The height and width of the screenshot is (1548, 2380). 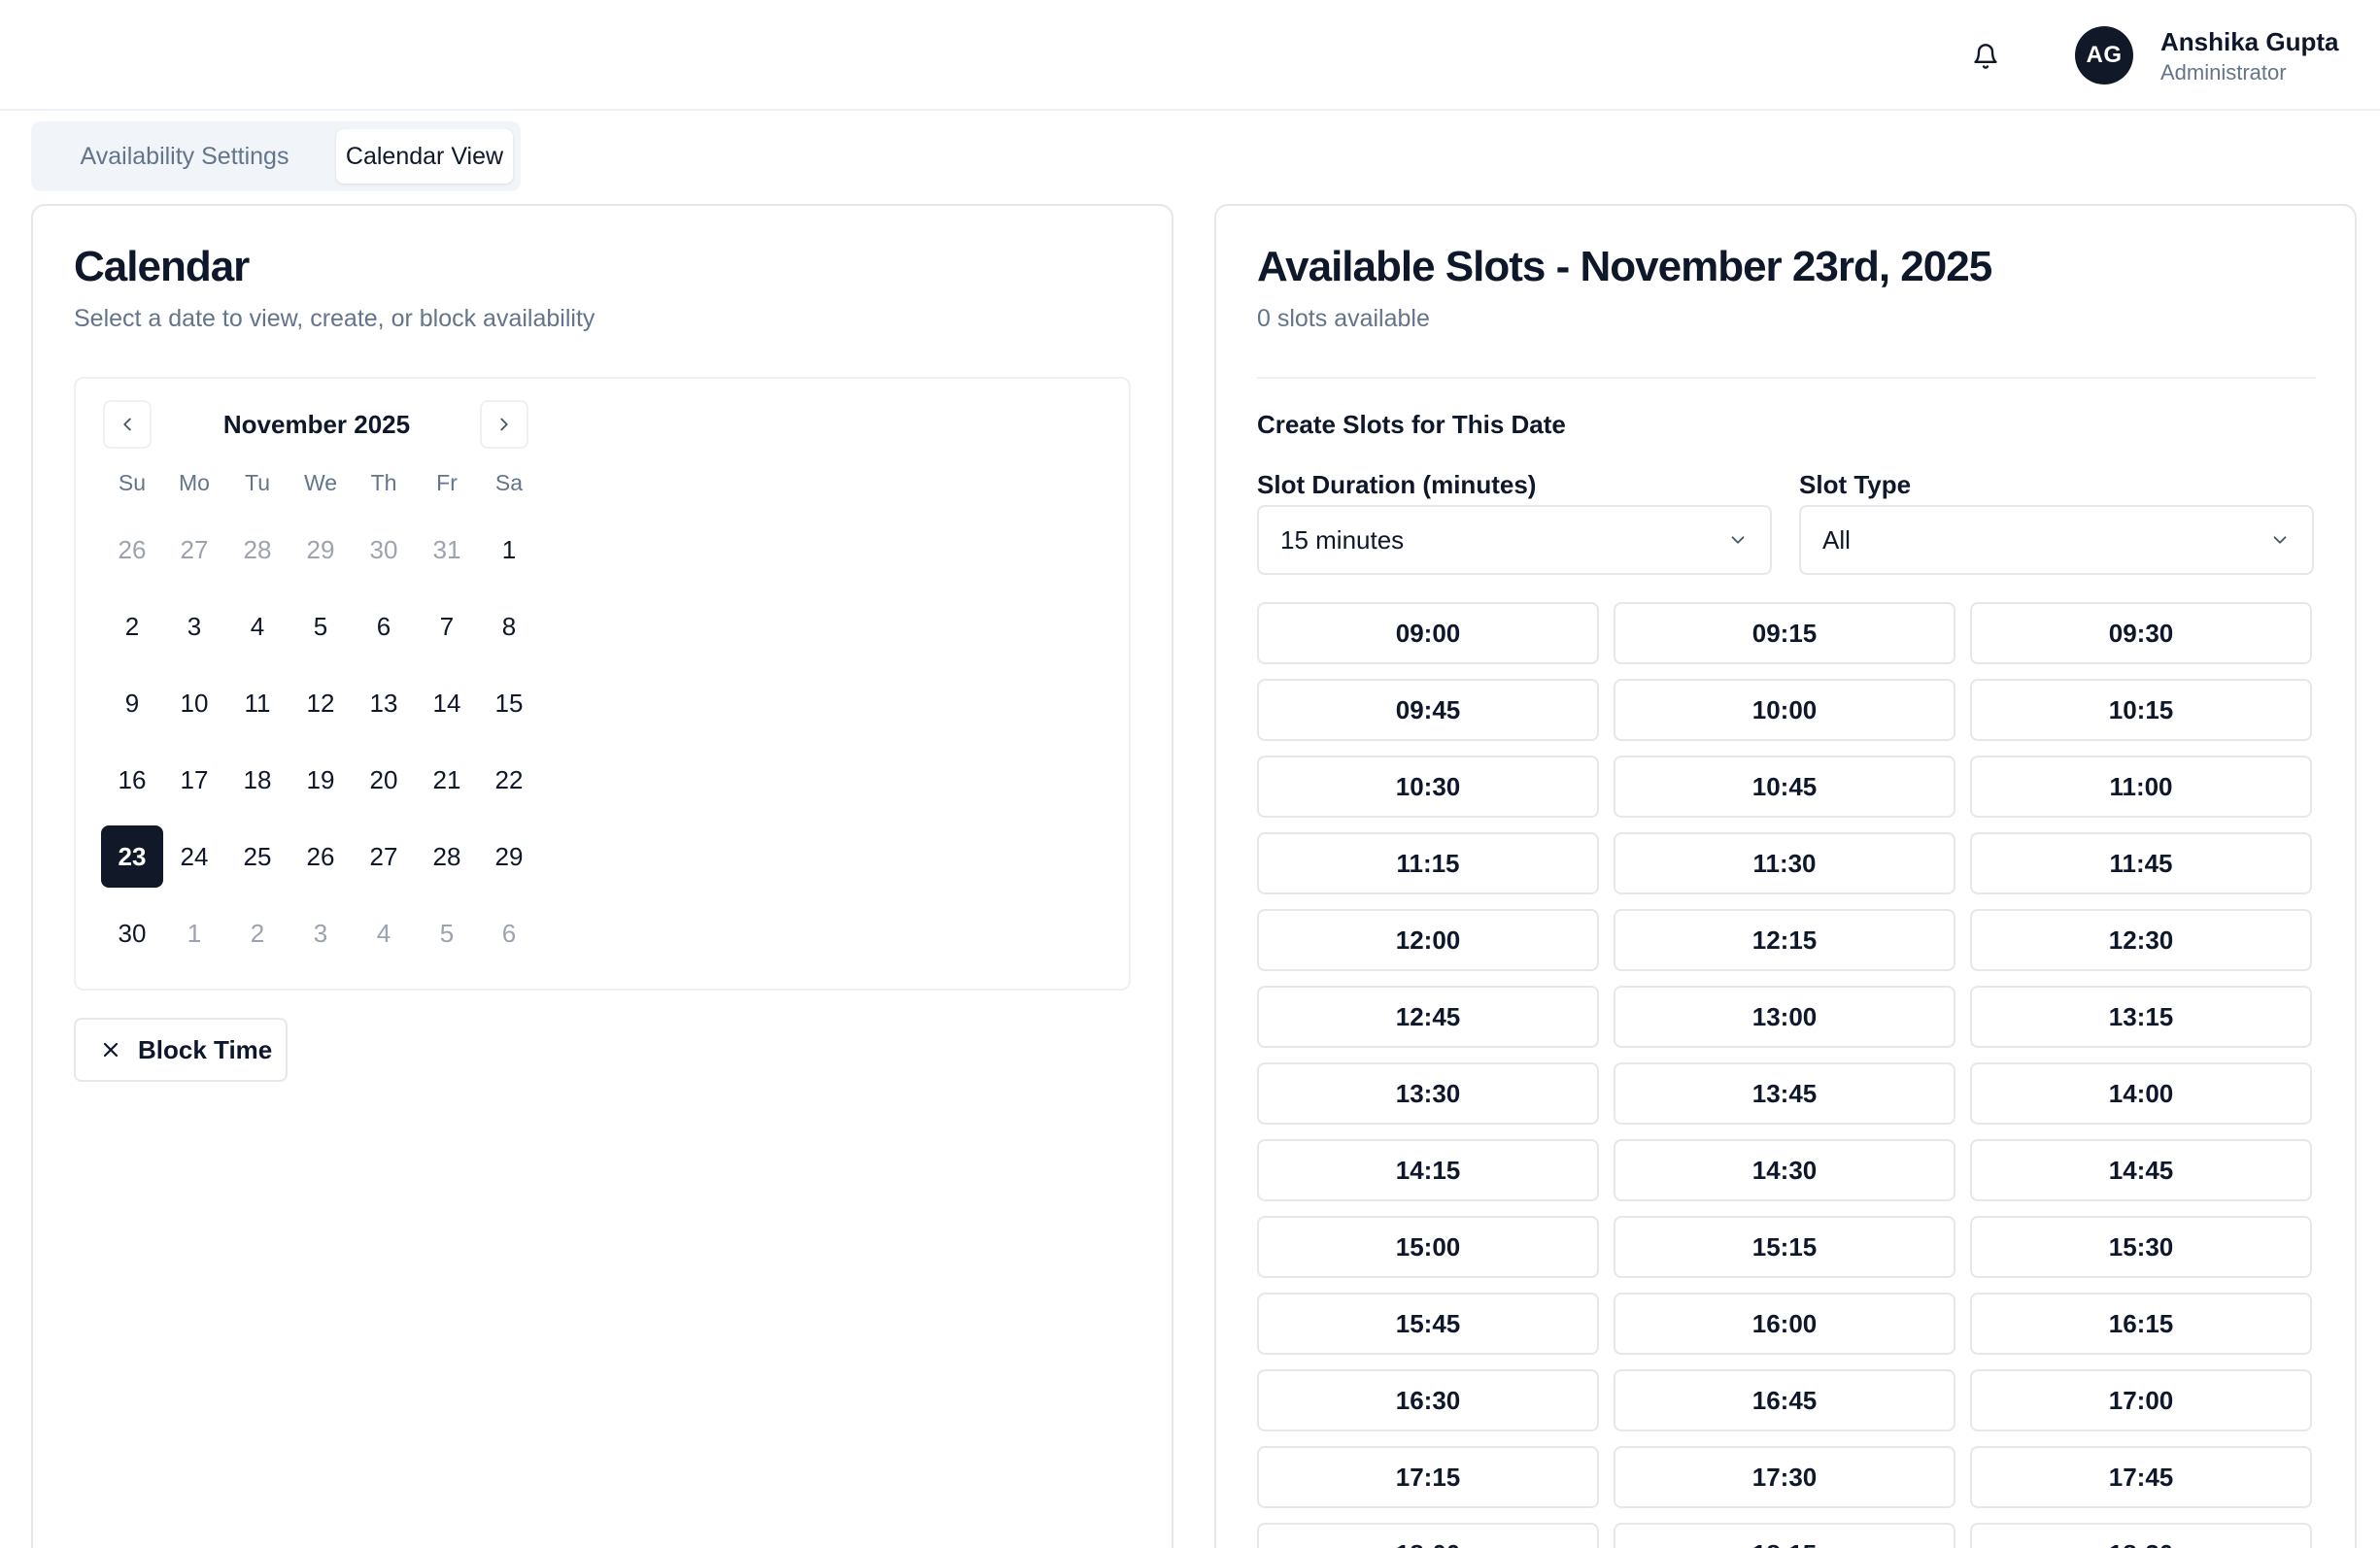 What do you see at coordinates (181, 1050) in the screenshot?
I see `block-time-button: Block Time` at bounding box center [181, 1050].